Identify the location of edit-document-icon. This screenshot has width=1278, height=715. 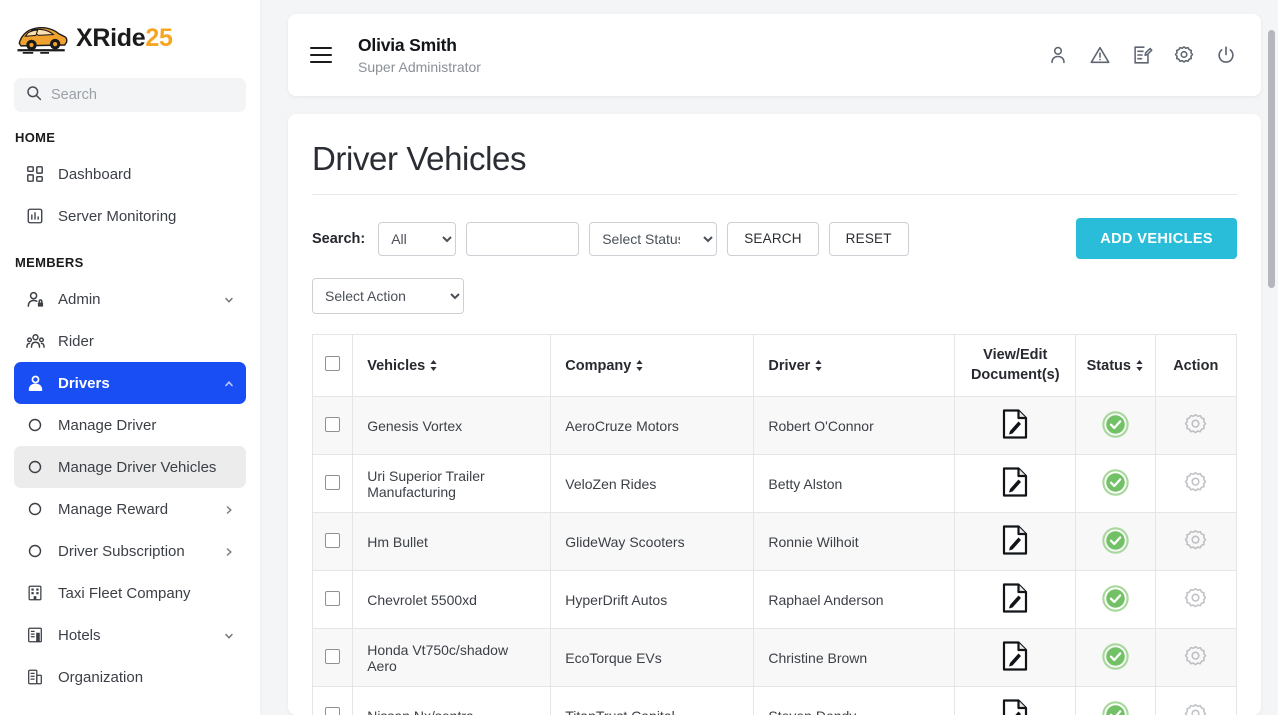
(1142, 55).